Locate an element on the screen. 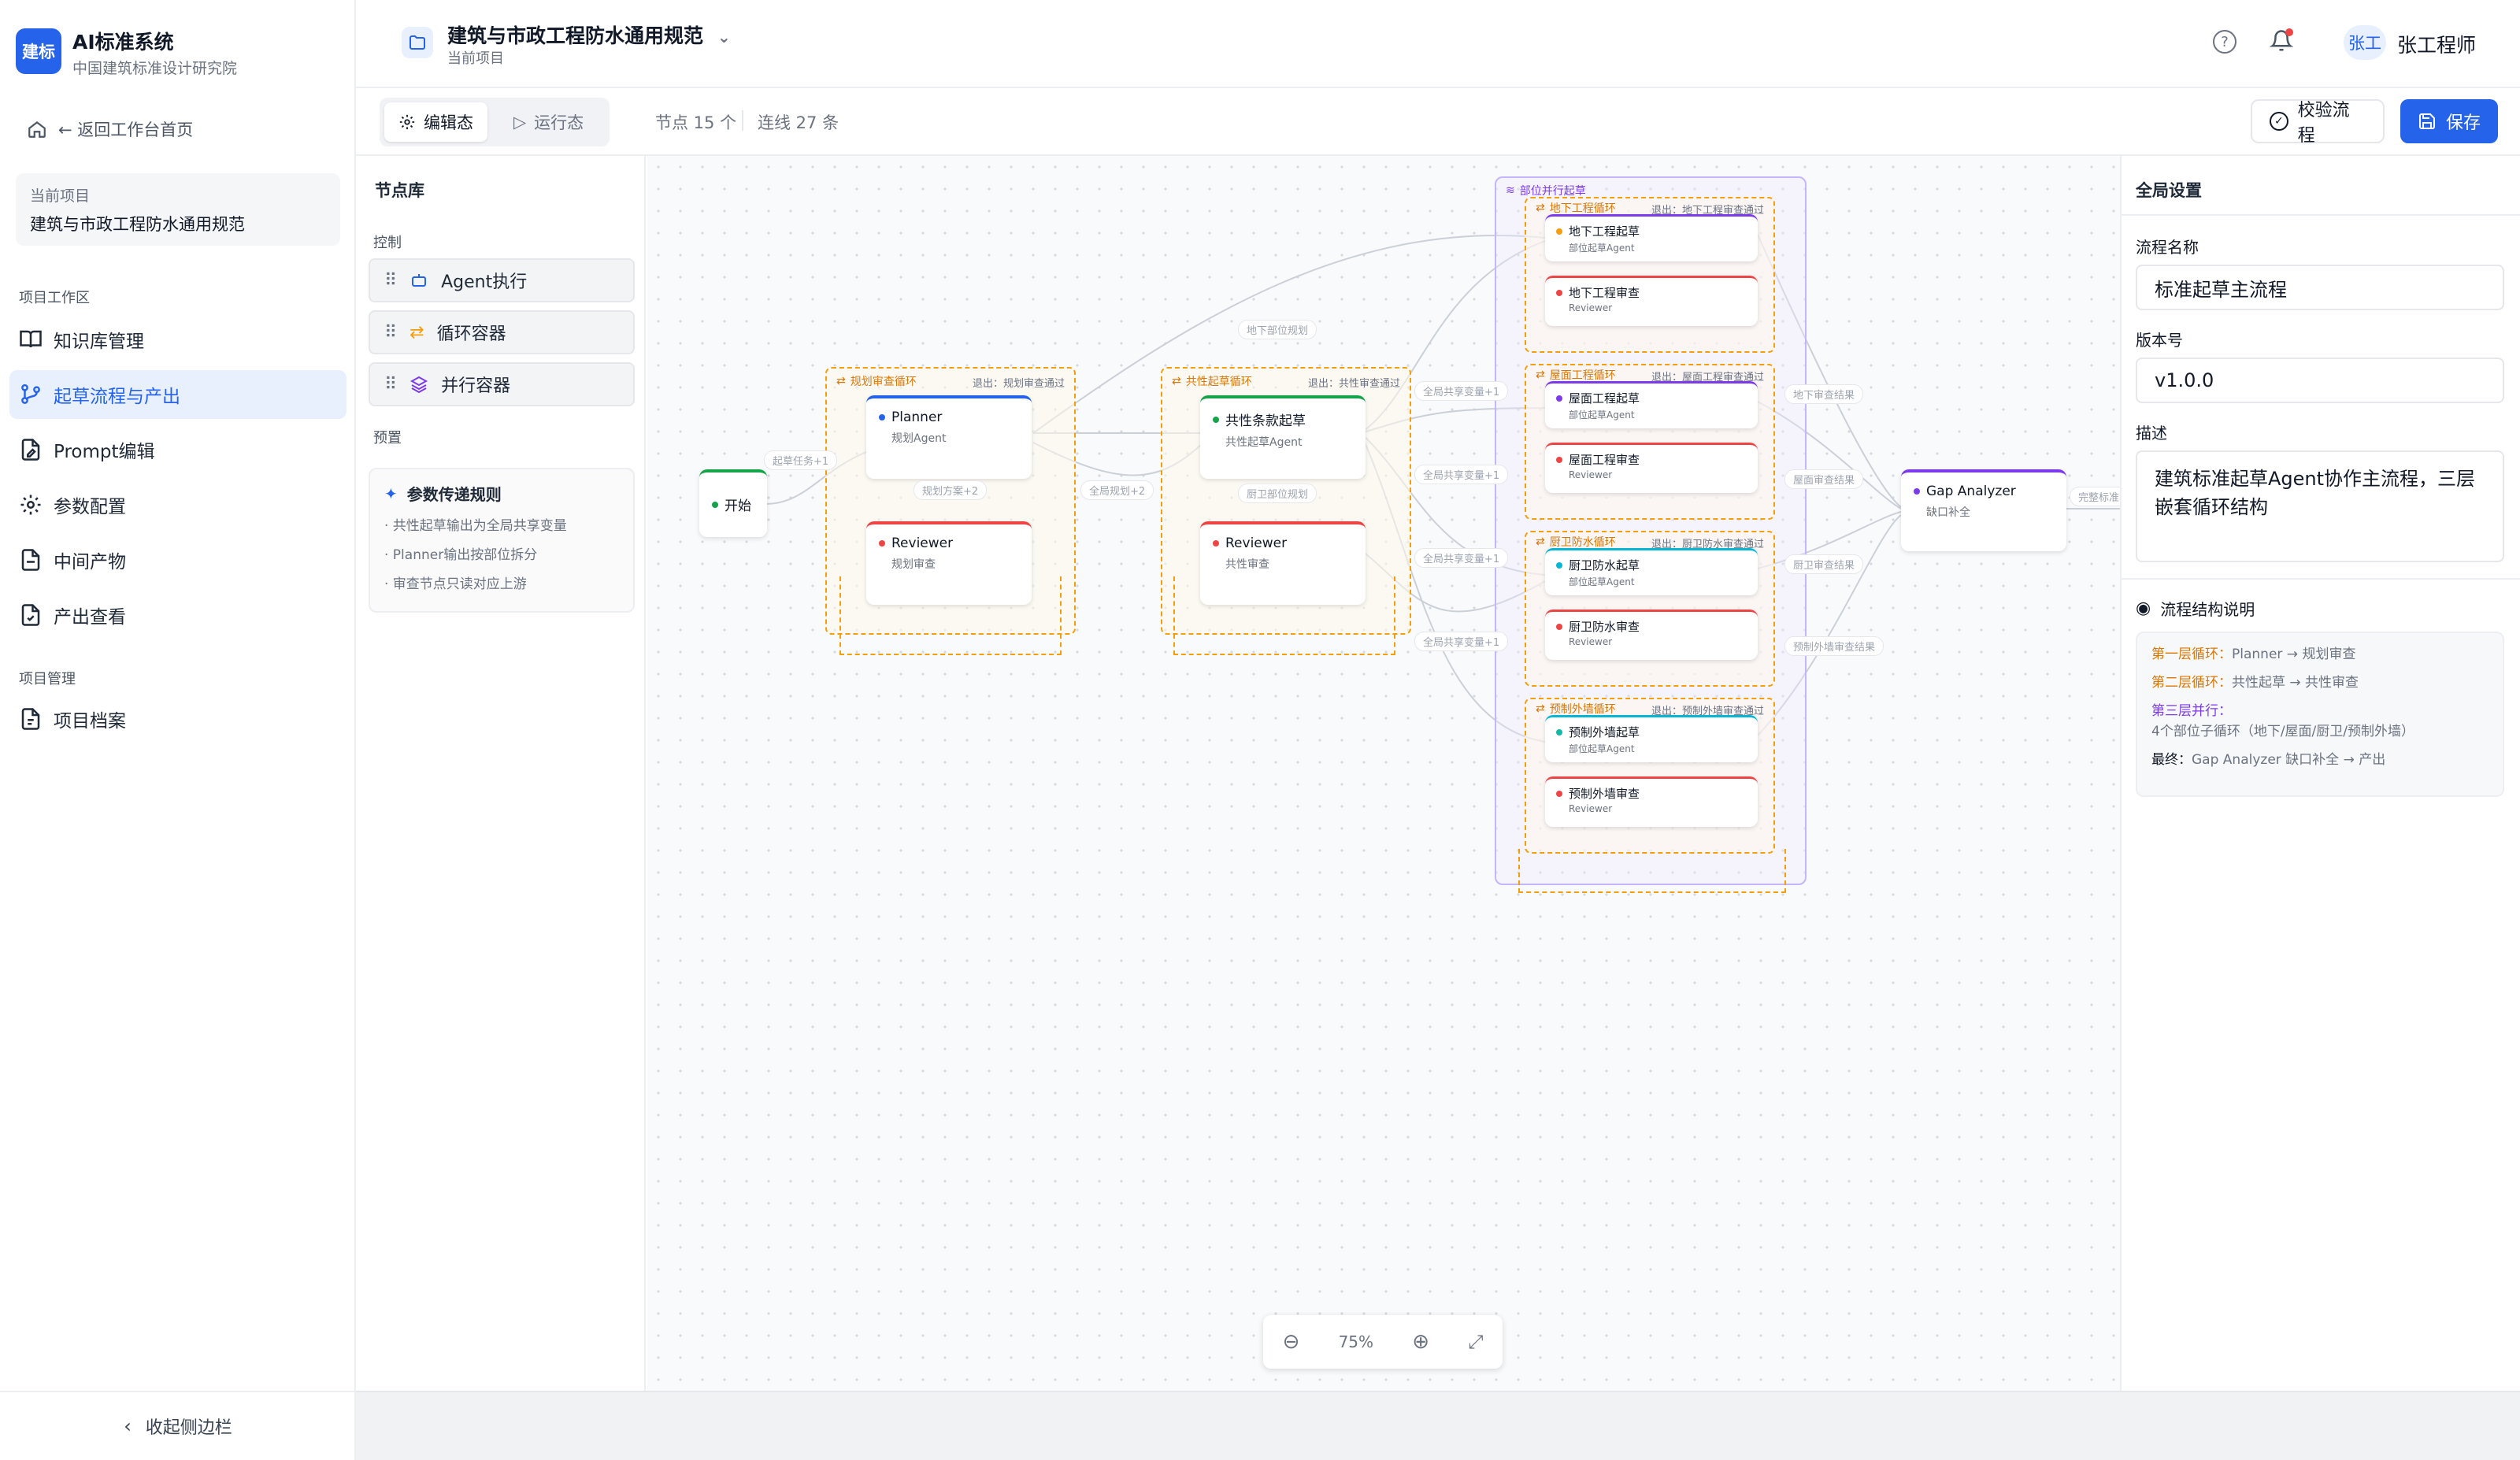  facade-review-node: 预制外墙审查 Reviewer is located at coordinates (1651, 801).